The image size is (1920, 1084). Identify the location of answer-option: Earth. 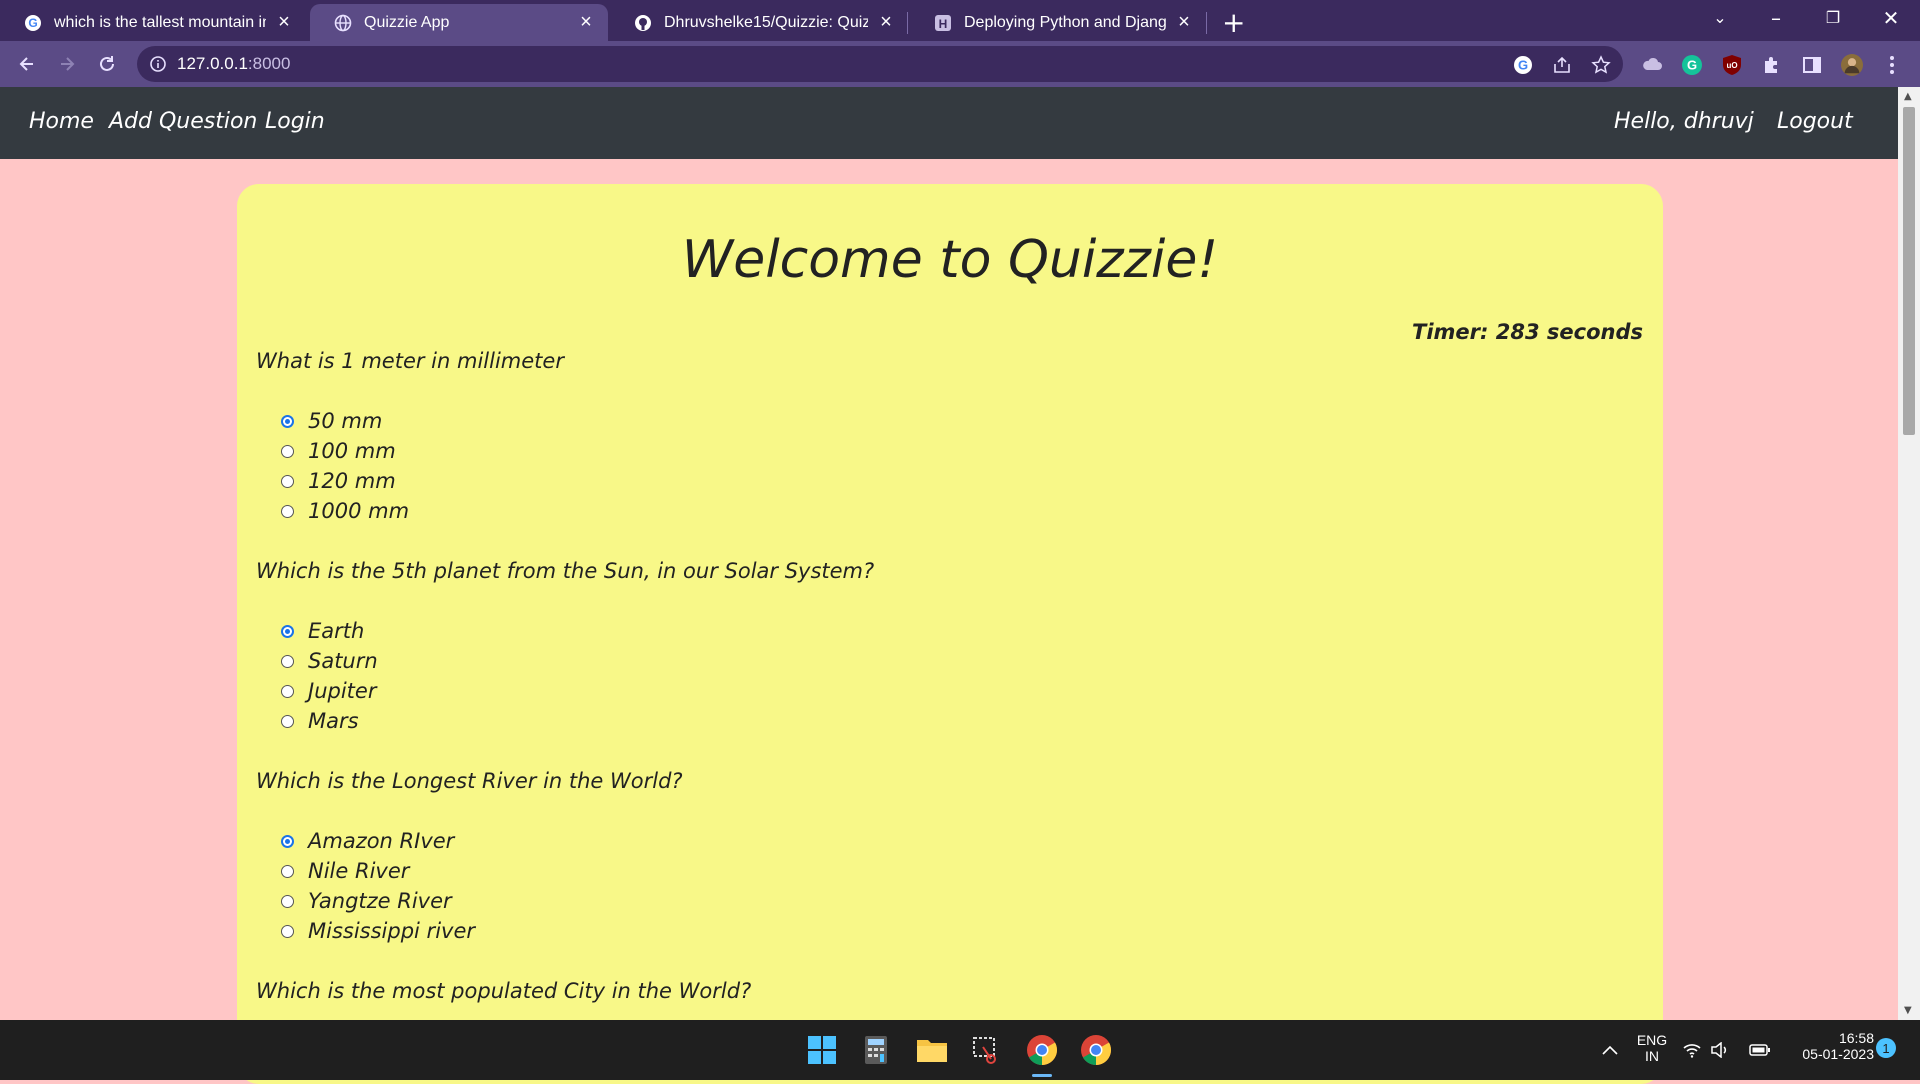
(322, 631).